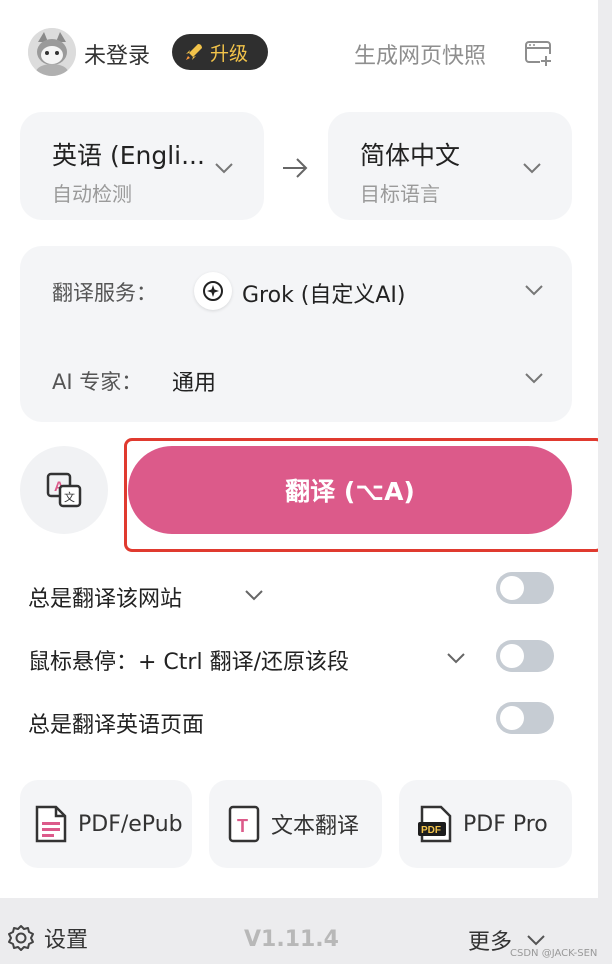 This screenshot has height=964, width=612. What do you see at coordinates (188, 662) in the screenshot?
I see `option-label-hover: 鼠标悬停：+ Ctrl 翻译/还原该段` at bounding box center [188, 662].